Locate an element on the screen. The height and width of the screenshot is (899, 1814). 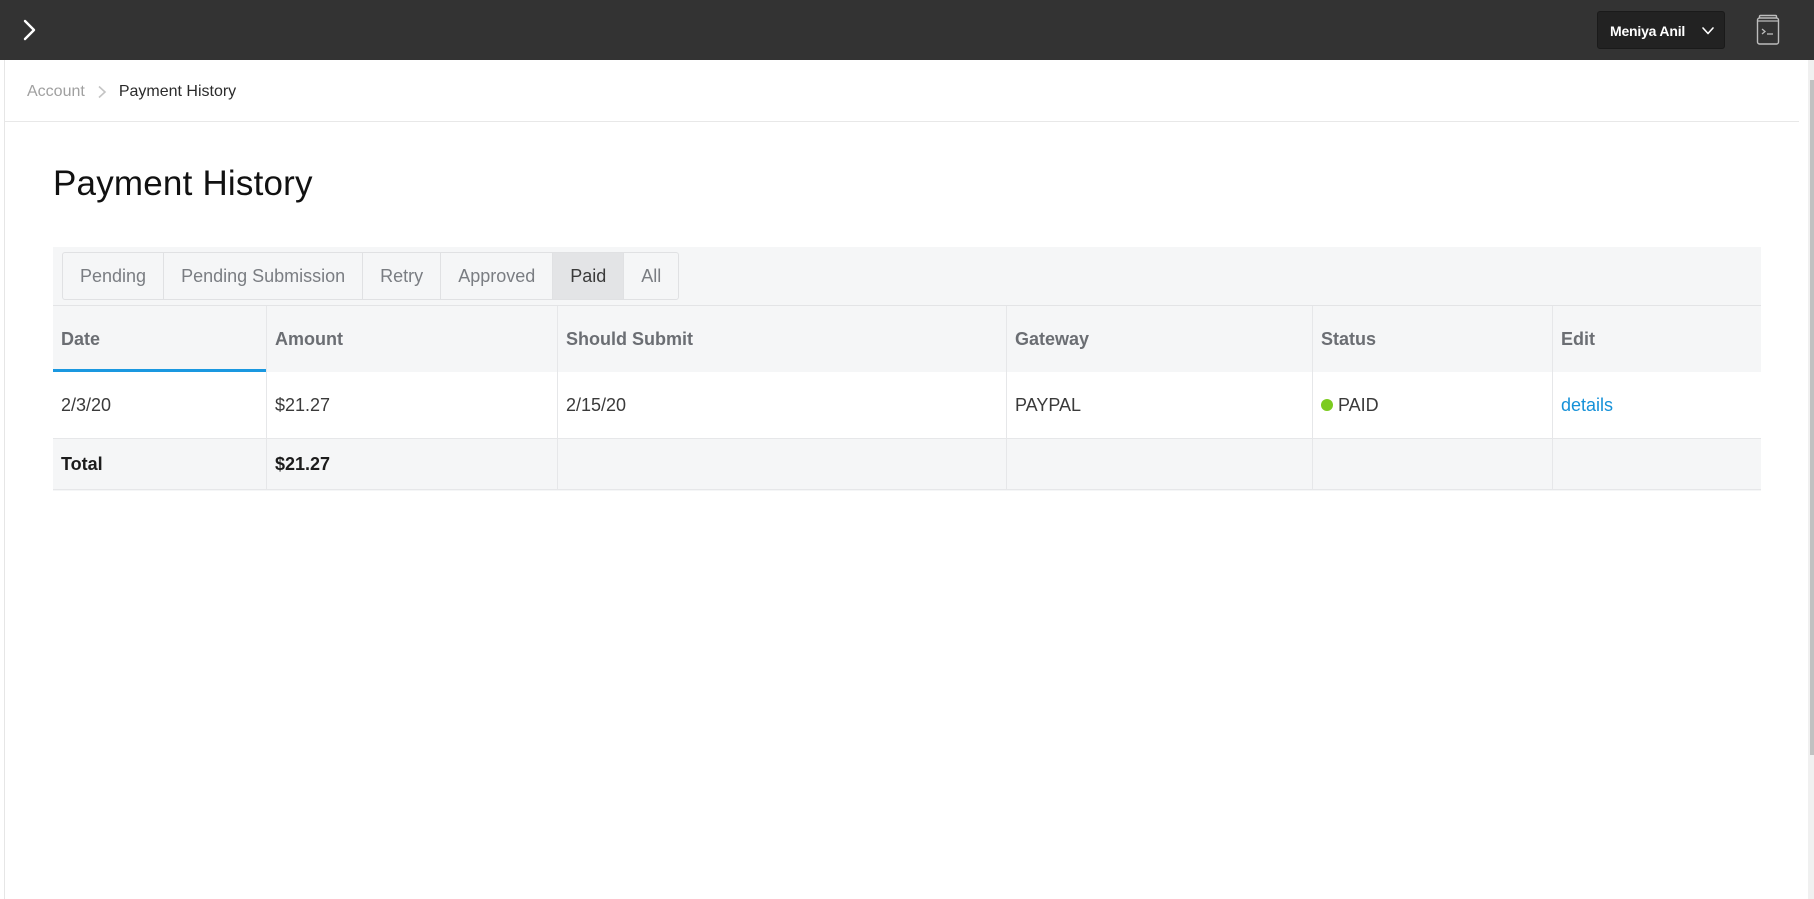
tab-paid: Paid is located at coordinates (589, 276).